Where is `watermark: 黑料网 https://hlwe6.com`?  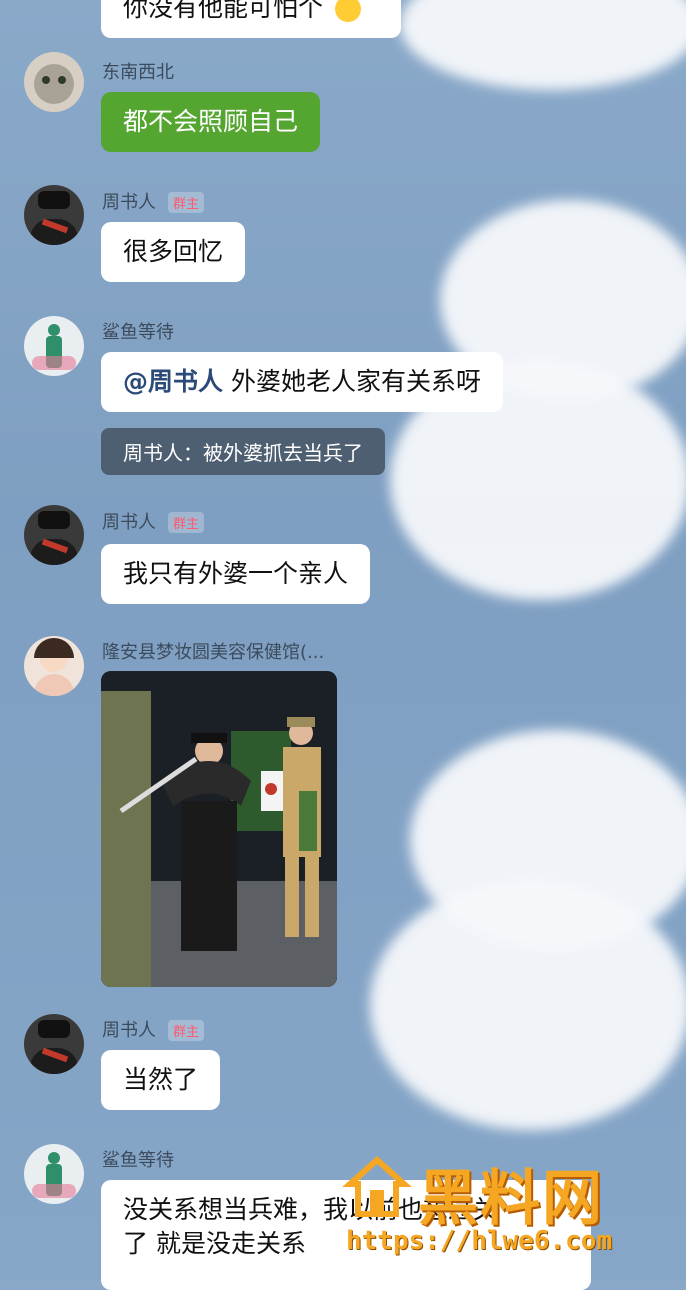 watermark: 黑料网 https://hlwe6.com is located at coordinates (508, 1210).